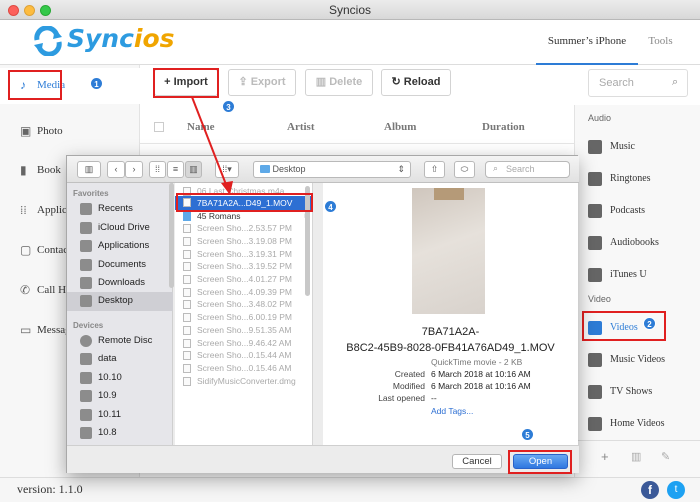 The image size is (700, 502). Describe the element at coordinates (650, 490) in the screenshot. I see `facebook-icon: f` at that location.